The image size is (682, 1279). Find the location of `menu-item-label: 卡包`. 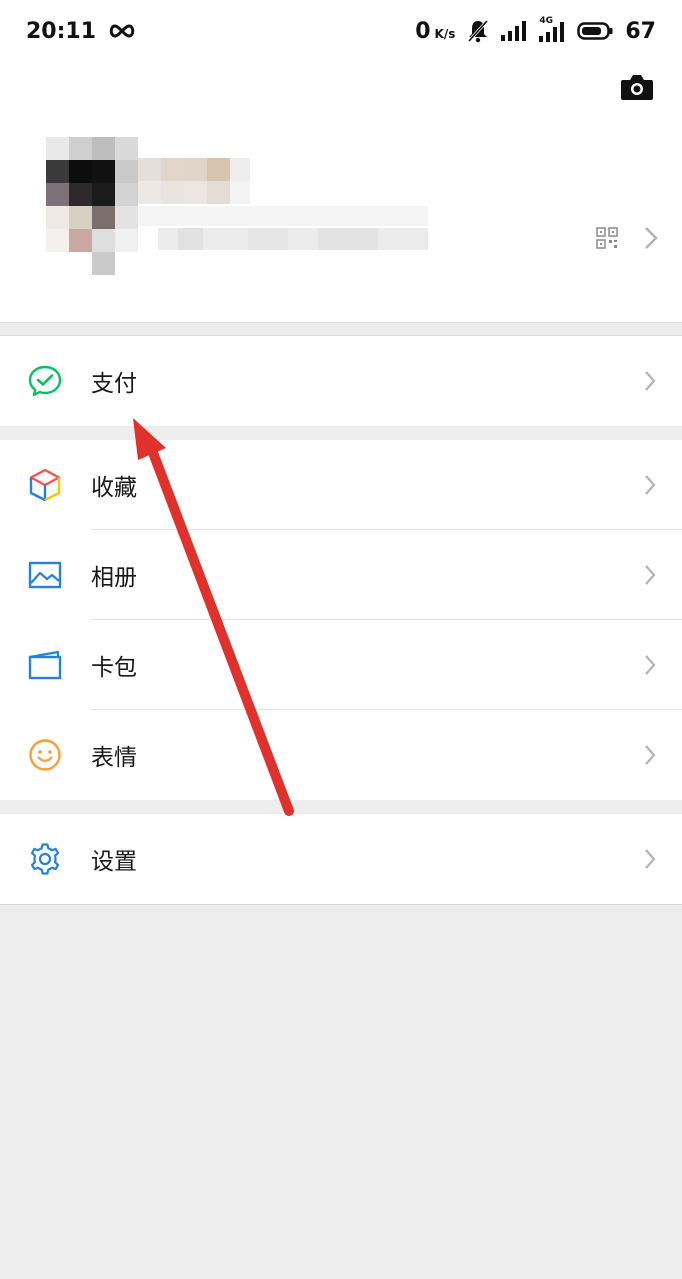

menu-item-label: 卡包 is located at coordinates (114, 668).